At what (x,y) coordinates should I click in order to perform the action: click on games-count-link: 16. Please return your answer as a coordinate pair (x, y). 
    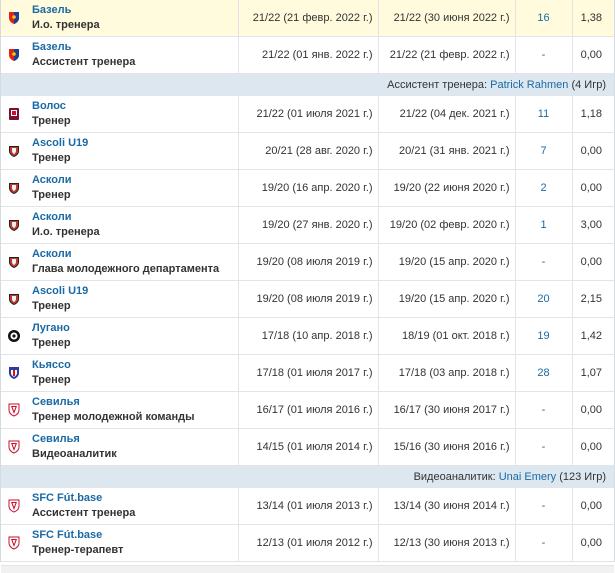
    Looking at the image, I should click on (543, 18).